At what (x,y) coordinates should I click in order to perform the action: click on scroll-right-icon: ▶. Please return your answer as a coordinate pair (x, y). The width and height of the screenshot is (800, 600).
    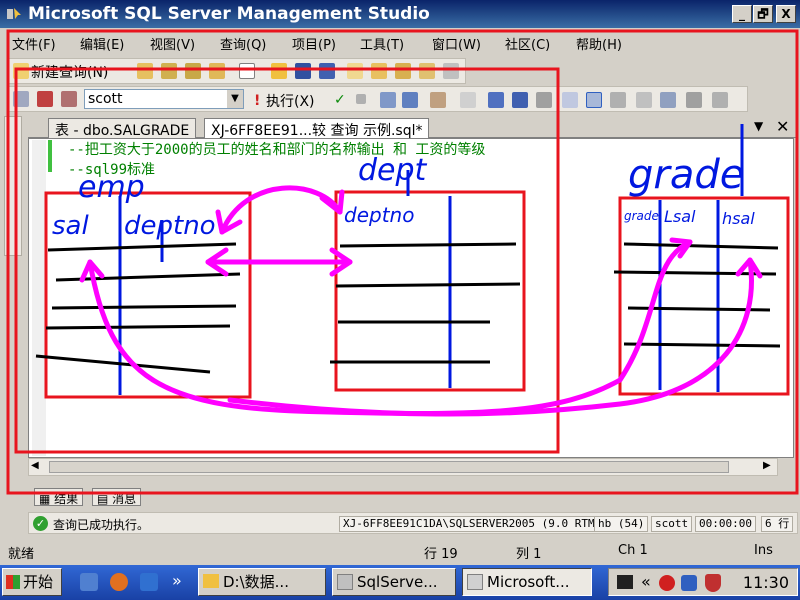
    Looking at the image, I should click on (767, 465).